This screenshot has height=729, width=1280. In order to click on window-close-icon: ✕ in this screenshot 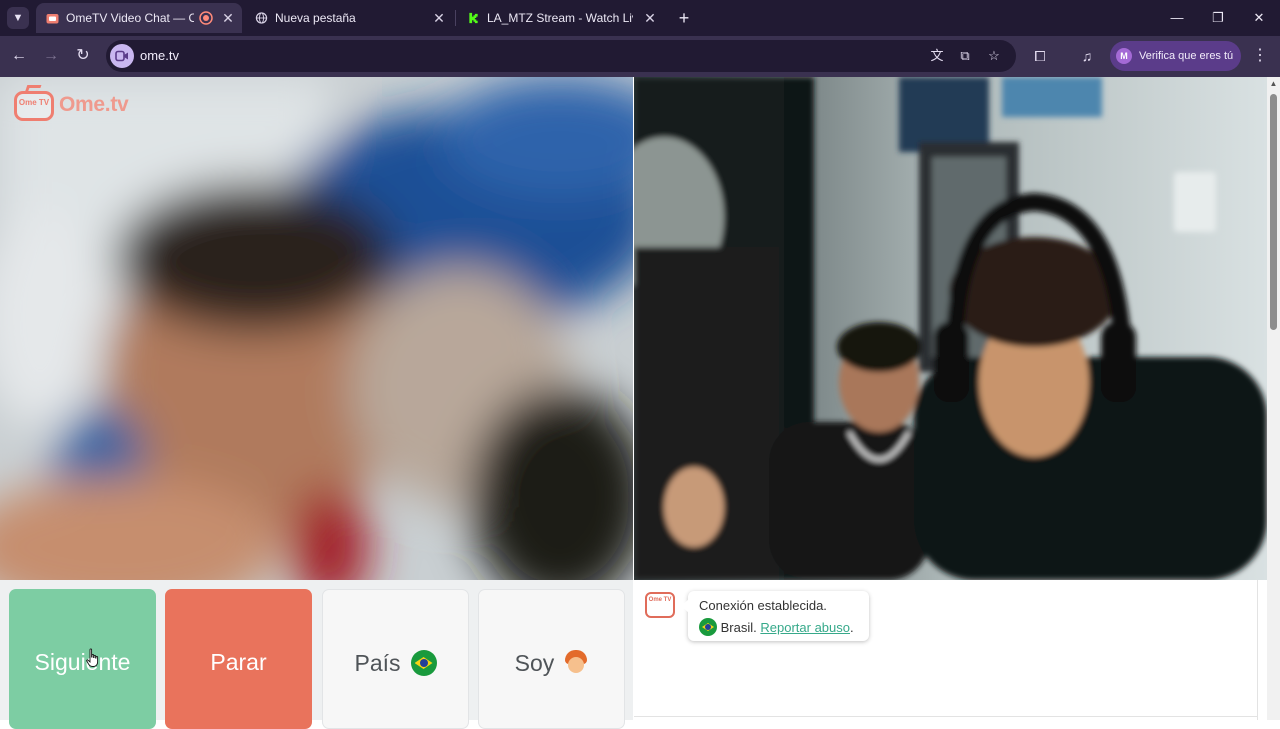, I will do `click(1259, 18)`.